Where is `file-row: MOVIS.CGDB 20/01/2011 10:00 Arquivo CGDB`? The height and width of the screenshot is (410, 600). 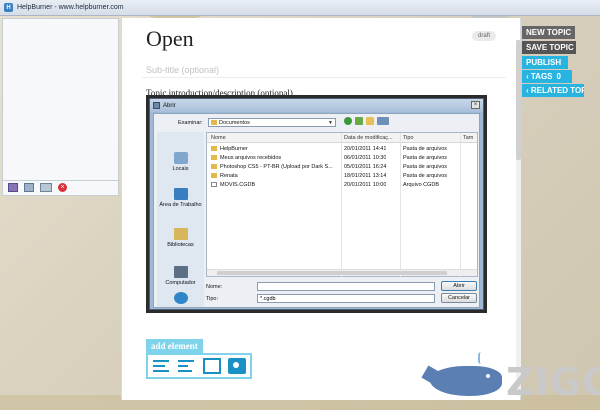
file-row: MOVIS.CGDB 20/01/2011 10:00 Arquivo CGDB is located at coordinates (342, 185).